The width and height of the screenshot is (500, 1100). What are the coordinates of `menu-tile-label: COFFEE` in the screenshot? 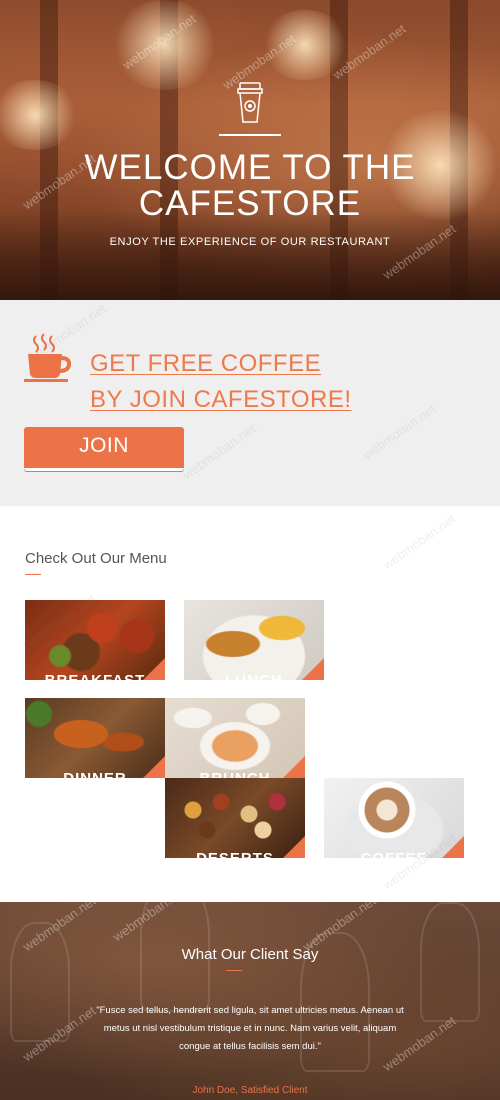 It's located at (394, 854).